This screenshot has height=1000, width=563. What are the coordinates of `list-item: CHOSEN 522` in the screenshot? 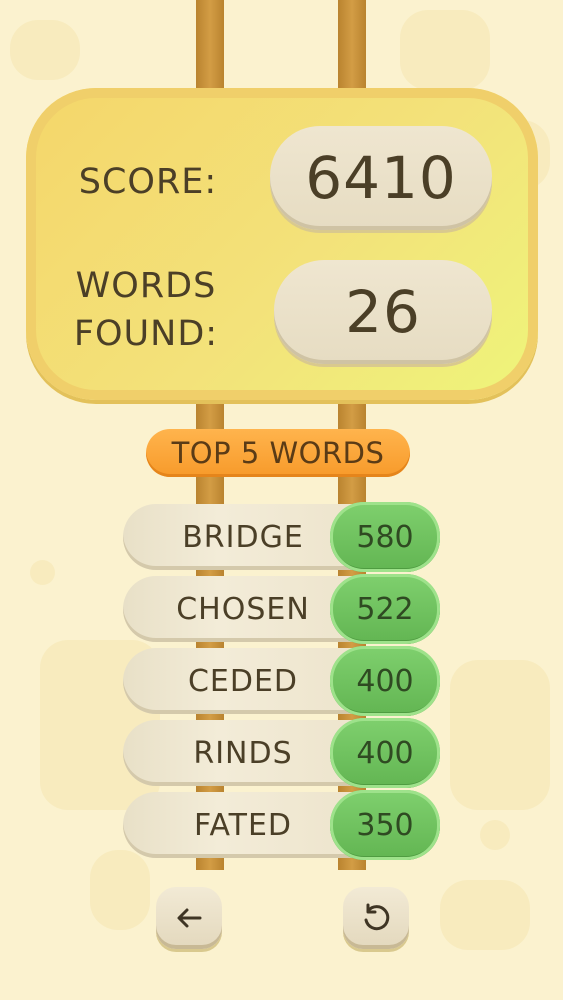 It's located at (281, 609).